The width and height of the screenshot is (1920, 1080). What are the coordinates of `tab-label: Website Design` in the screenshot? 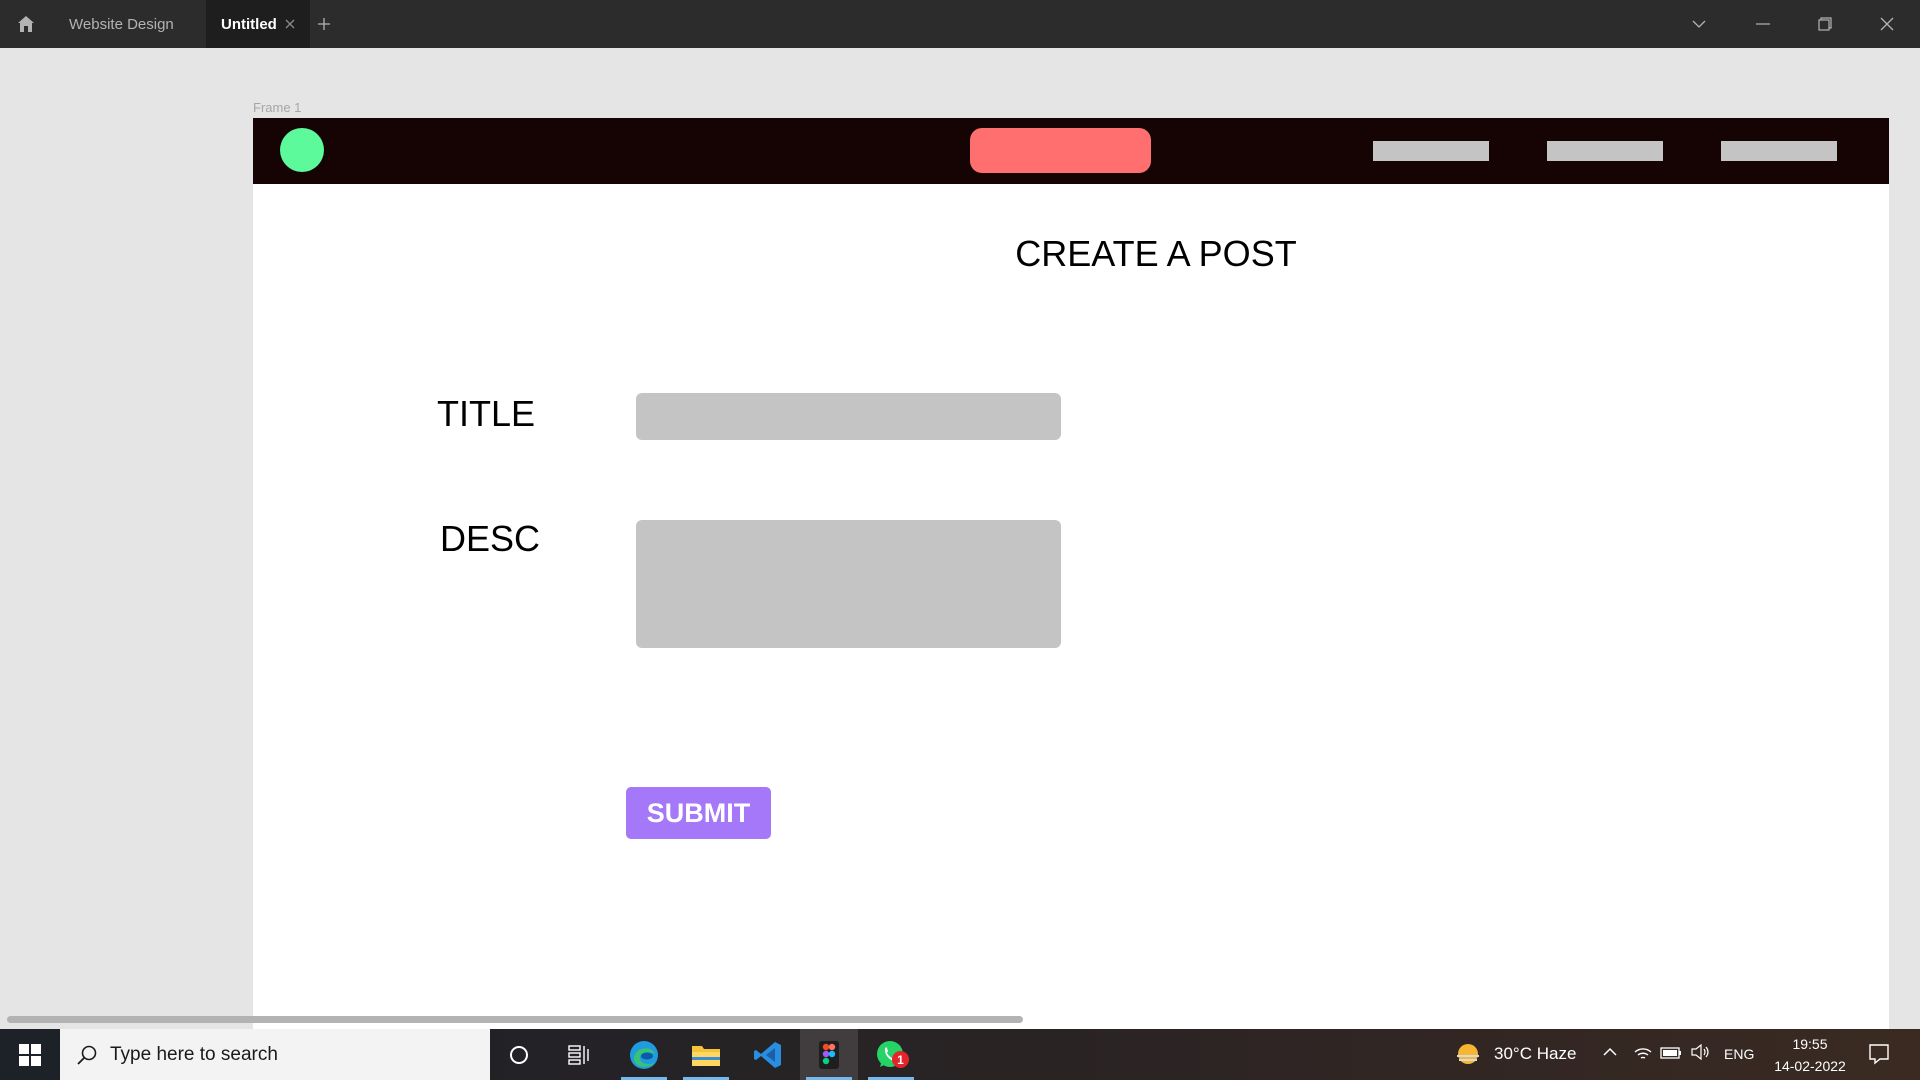 It's located at (121, 24).